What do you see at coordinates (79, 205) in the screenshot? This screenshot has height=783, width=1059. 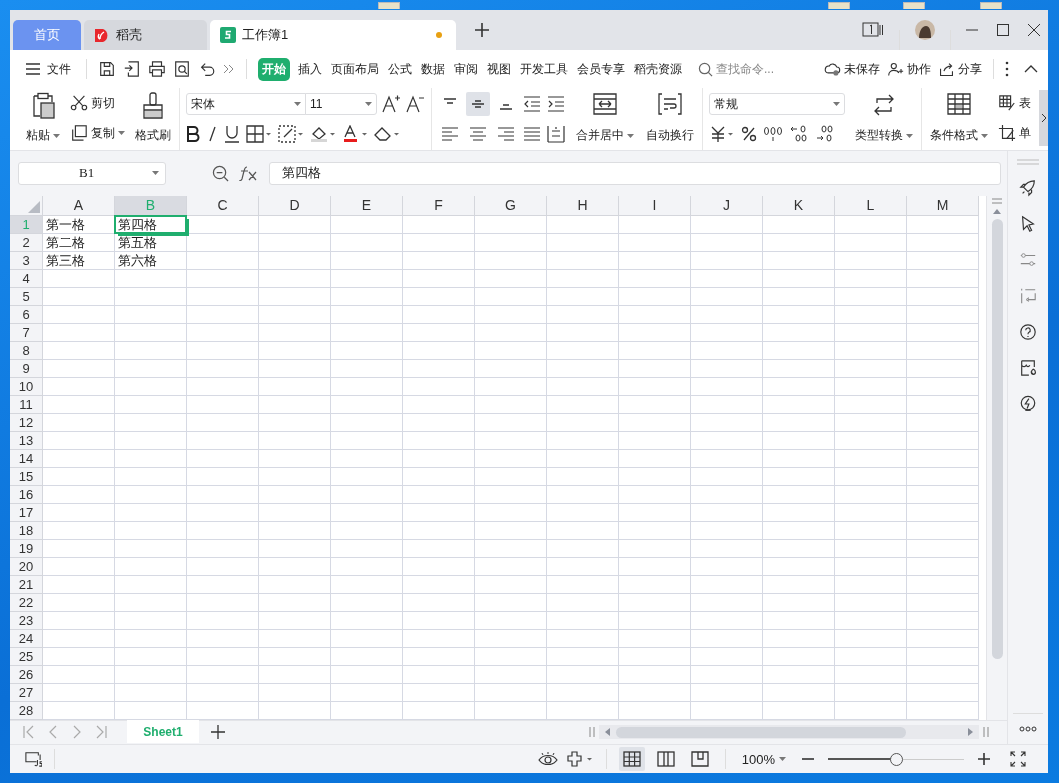 I see `column-header: A` at bounding box center [79, 205].